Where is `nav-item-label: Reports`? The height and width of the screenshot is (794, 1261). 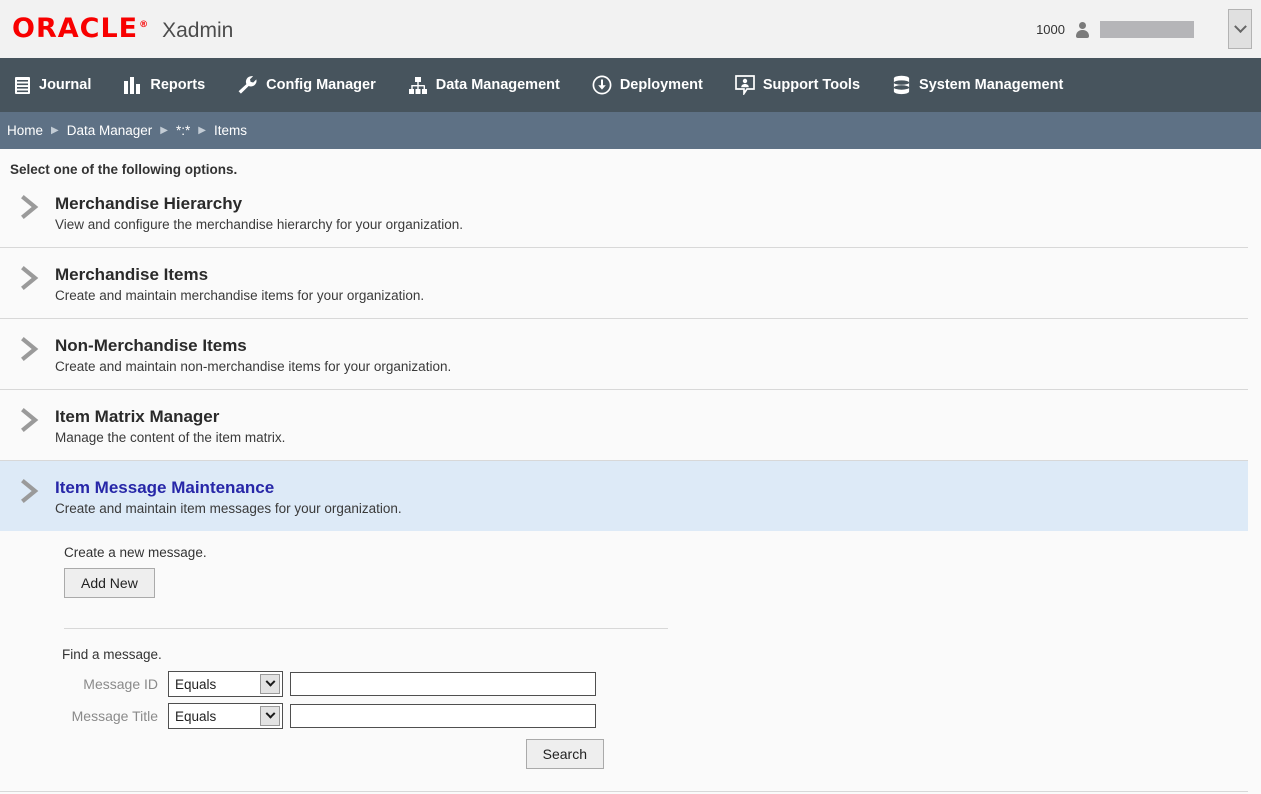 nav-item-label: Reports is located at coordinates (178, 85).